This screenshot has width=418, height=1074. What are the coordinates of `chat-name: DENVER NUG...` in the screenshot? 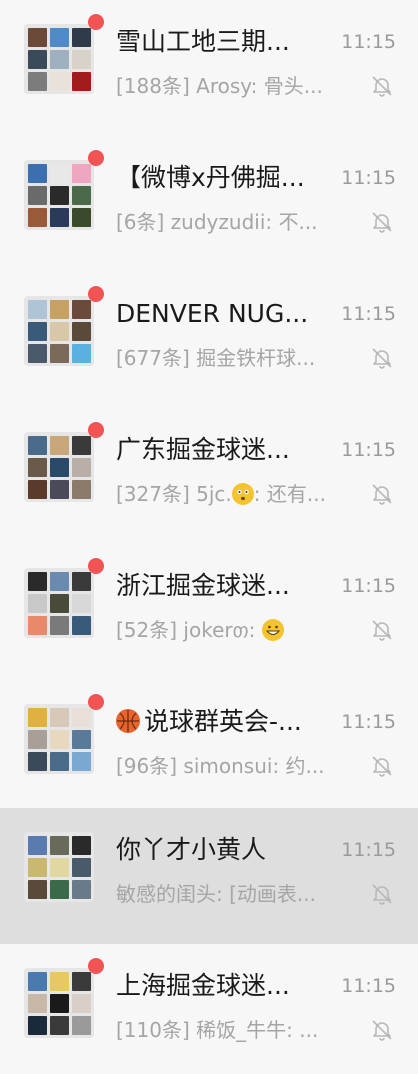 It's located at (221, 314).